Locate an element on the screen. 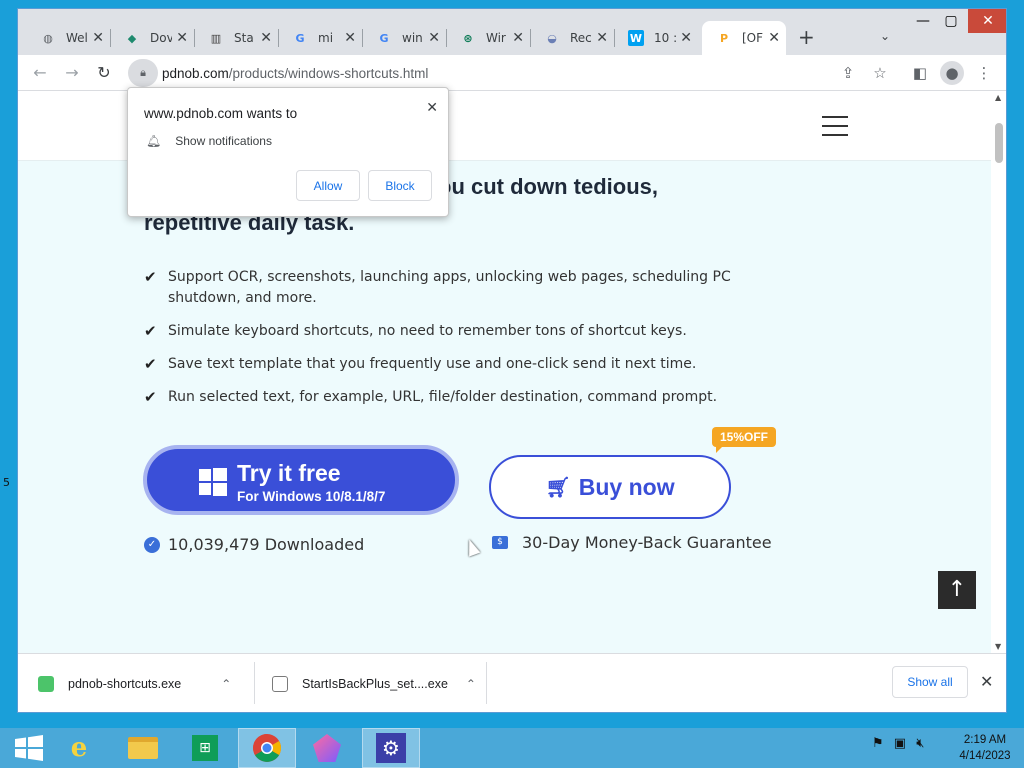 The width and height of the screenshot is (1024, 768). tab-title: Wir is located at coordinates (496, 38).